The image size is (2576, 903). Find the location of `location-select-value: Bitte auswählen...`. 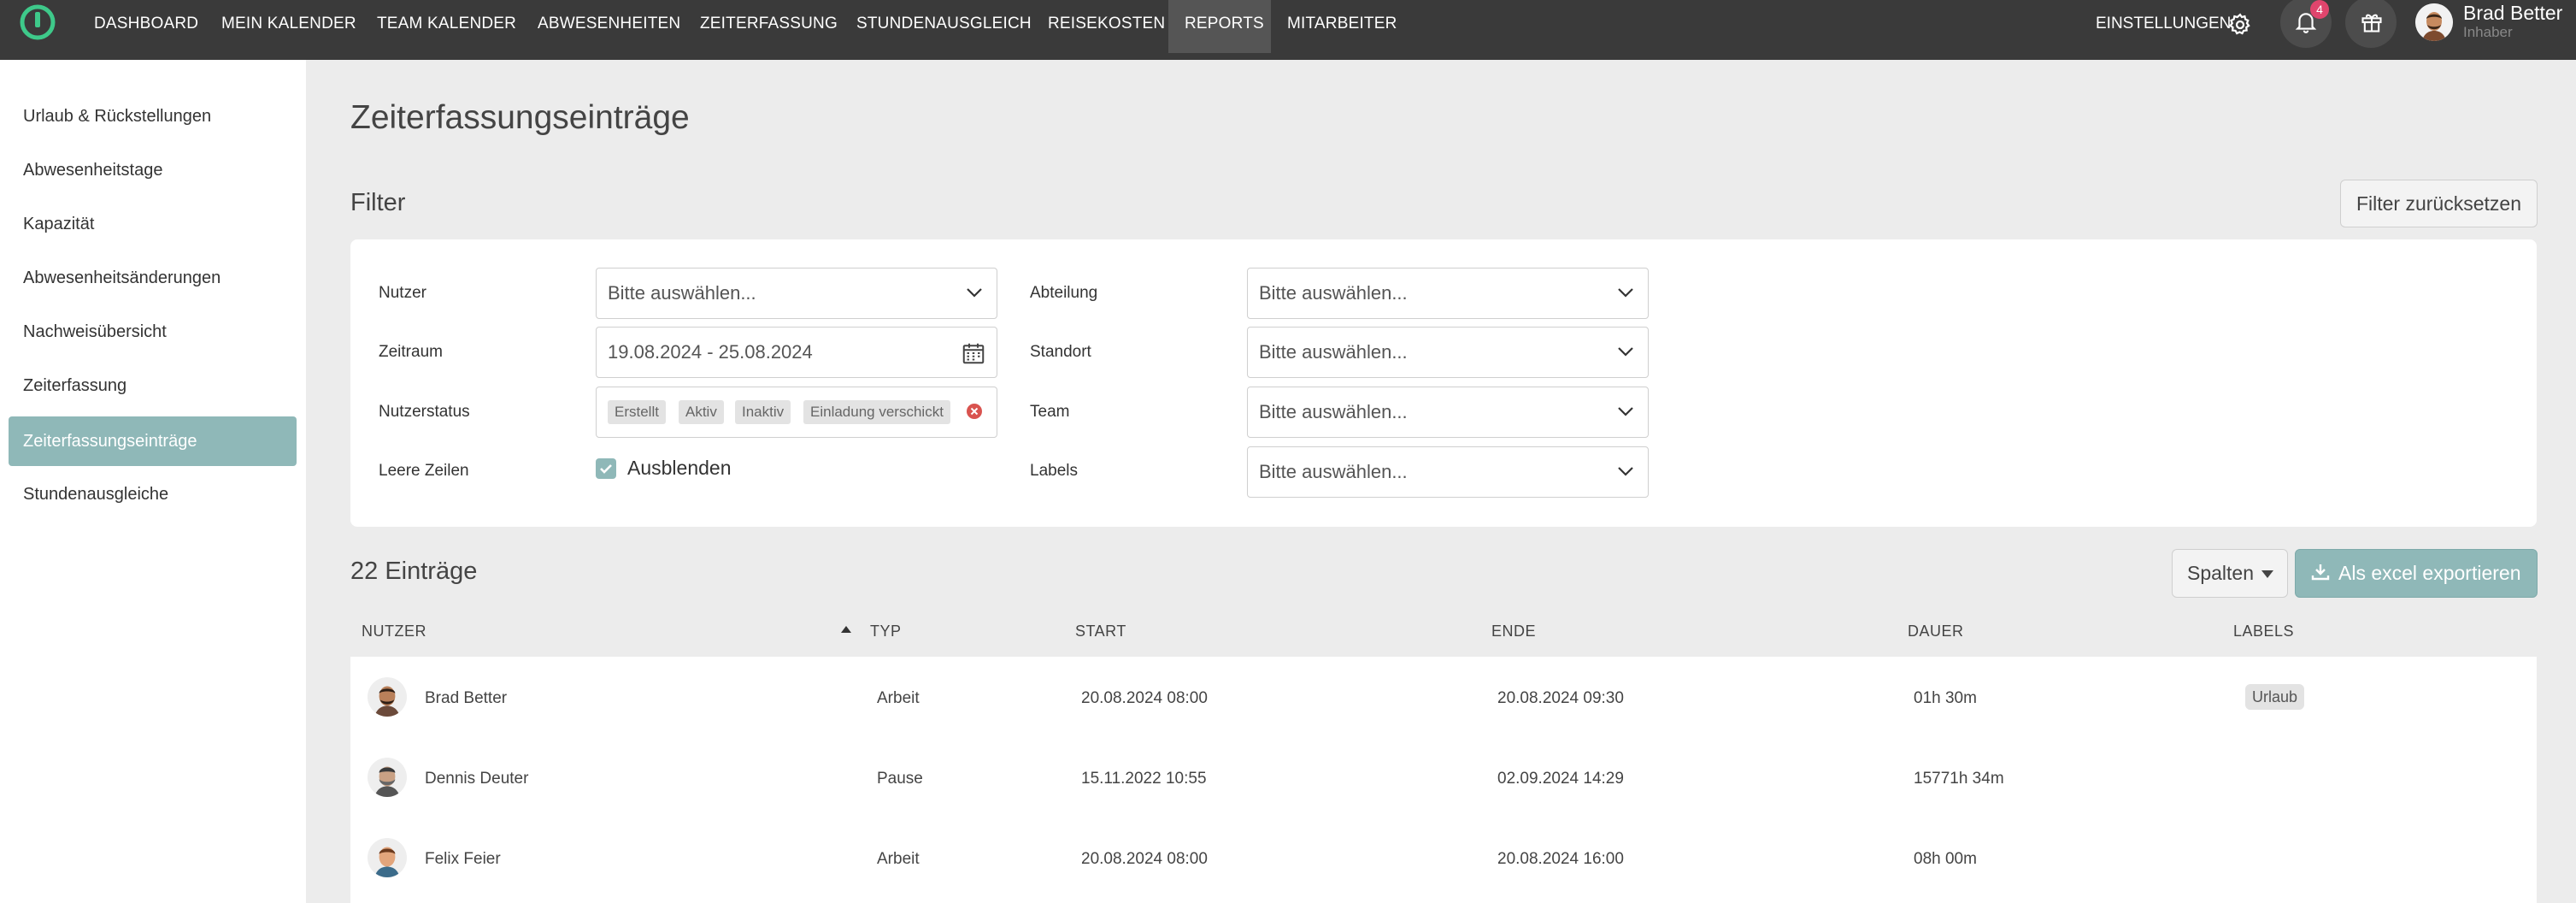

location-select-value: Bitte auswählen... is located at coordinates (1333, 352).